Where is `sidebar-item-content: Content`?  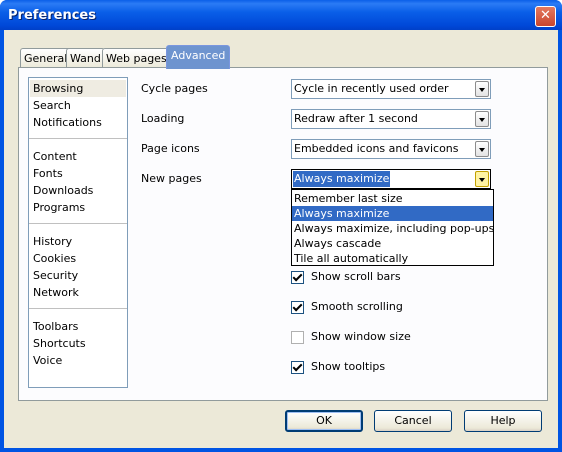
sidebar-item-content: Content is located at coordinates (78, 156).